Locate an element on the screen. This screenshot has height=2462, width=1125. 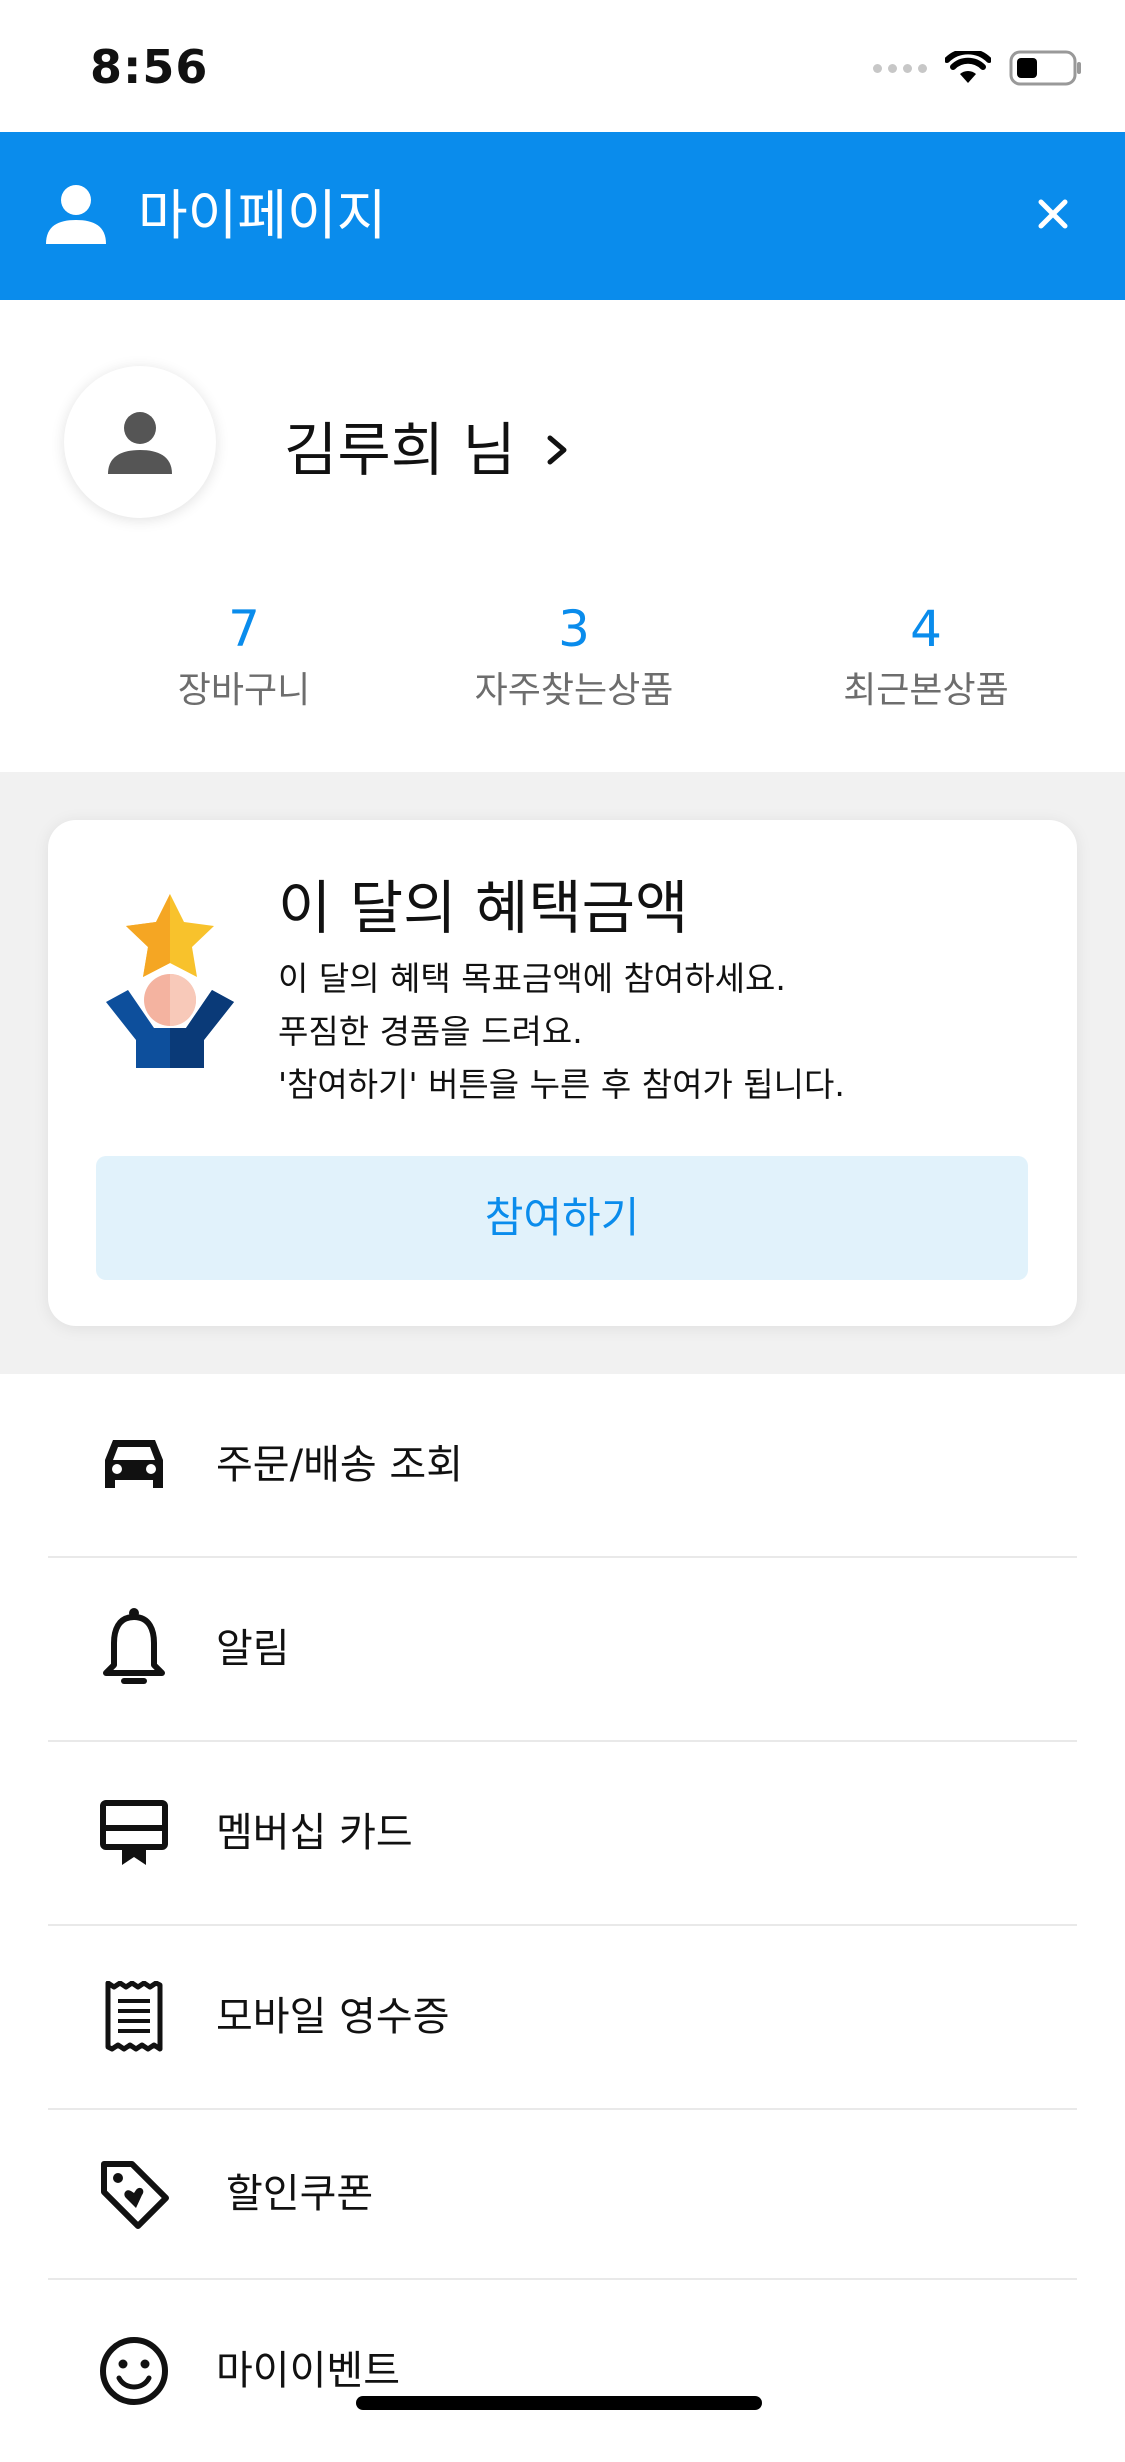
membership-card-icon is located at coordinates (134, 1833).